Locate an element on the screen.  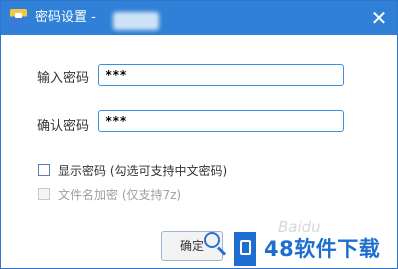
show-password-label: 显示密码 (勾选可支持中文密码) is located at coordinates (143, 170).